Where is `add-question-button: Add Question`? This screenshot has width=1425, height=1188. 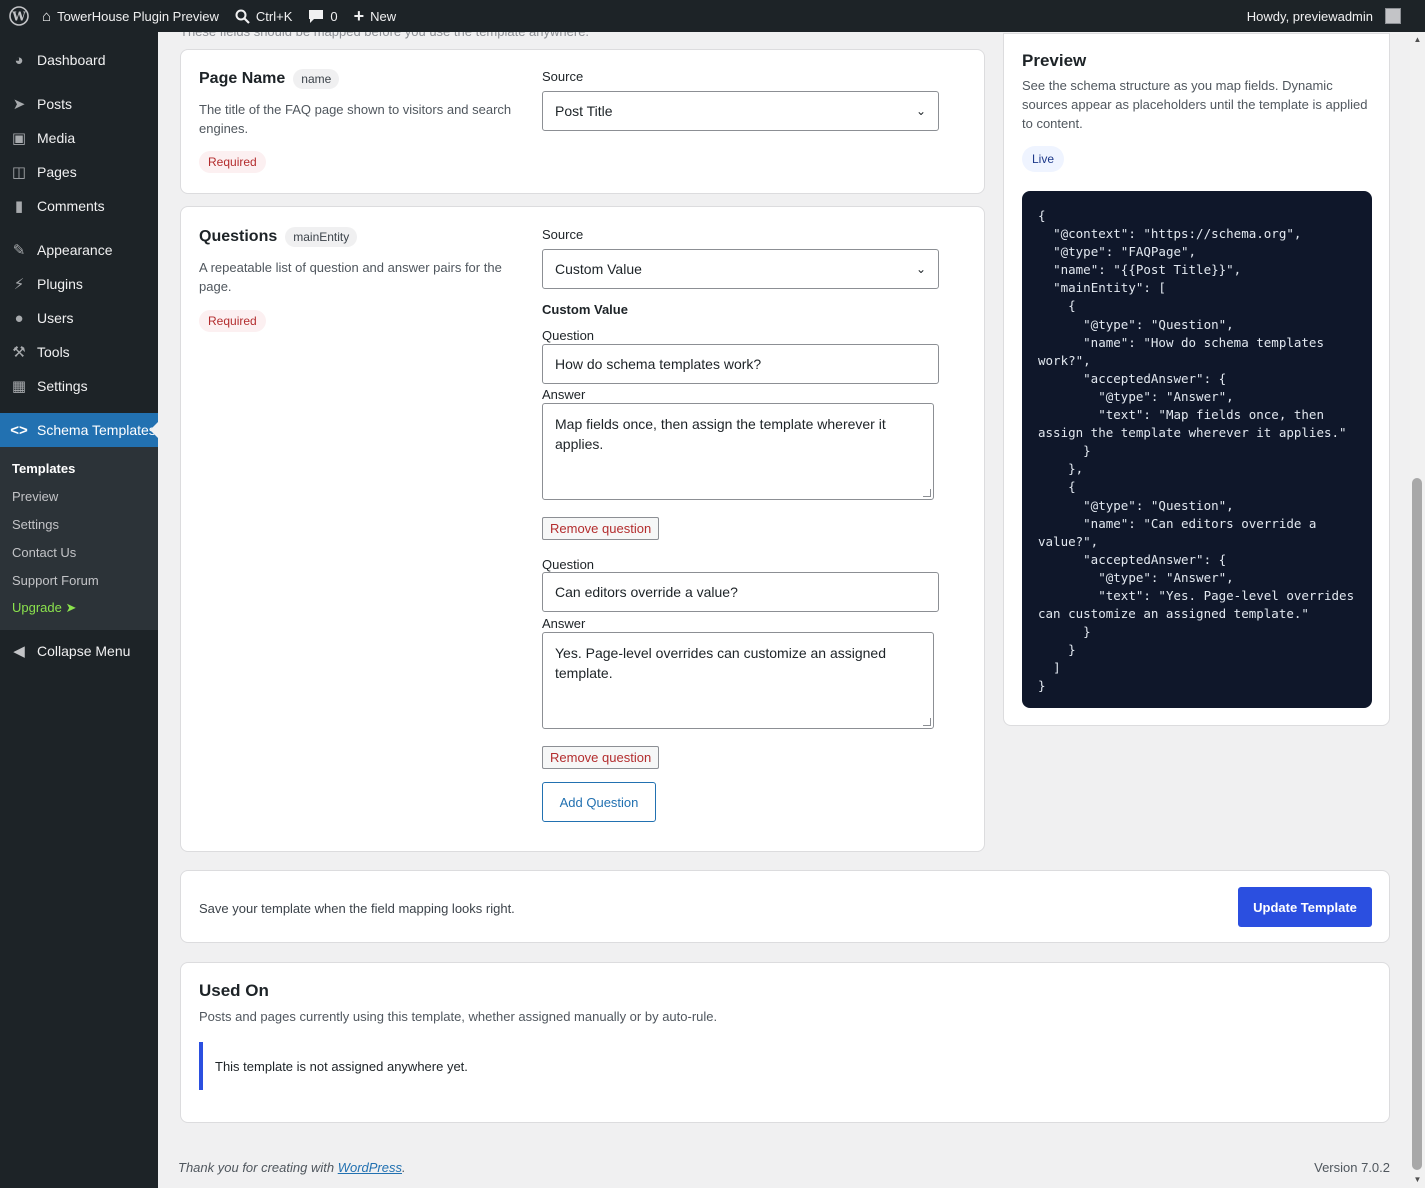
add-question-button: Add Question is located at coordinates (599, 802).